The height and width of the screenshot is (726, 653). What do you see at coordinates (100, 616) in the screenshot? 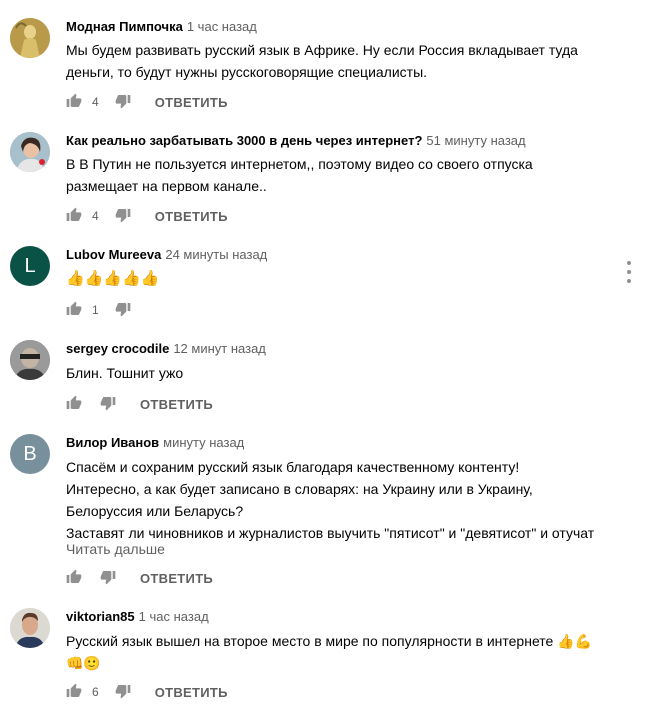
I see `author-name: viktorian85` at bounding box center [100, 616].